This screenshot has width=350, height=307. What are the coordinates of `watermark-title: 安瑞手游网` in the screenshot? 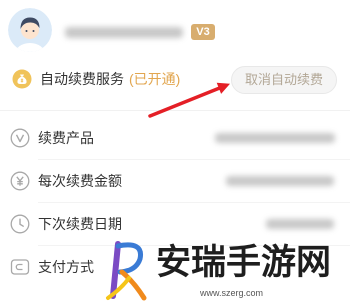 It's located at (244, 262).